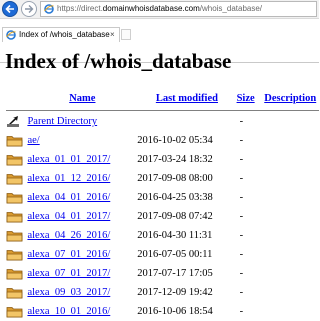 The image size is (320, 321). What do you see at coordinates (162, 216) in the screenshot?
I see `table-row: alexa_04_01_2017/2017-09-08 07:42 -` at bounding box center [162, 216].